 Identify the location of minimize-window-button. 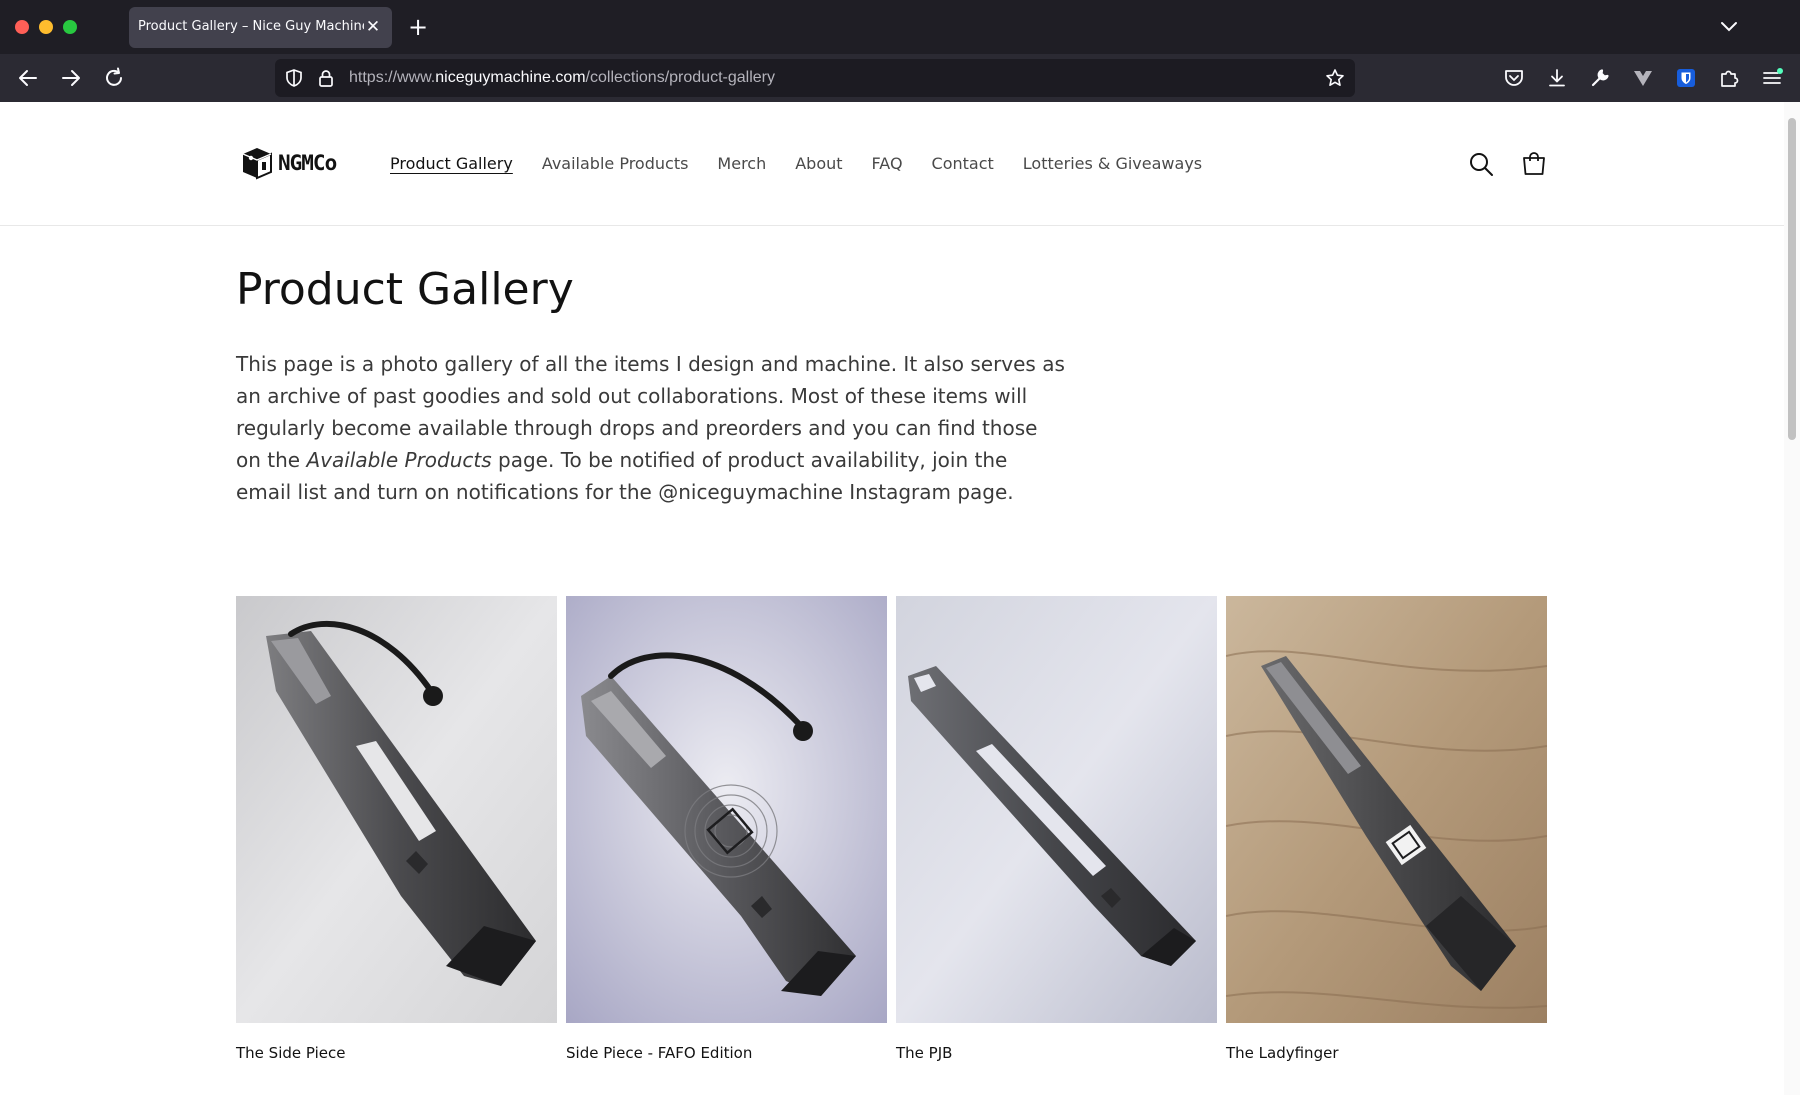
(46, 27).